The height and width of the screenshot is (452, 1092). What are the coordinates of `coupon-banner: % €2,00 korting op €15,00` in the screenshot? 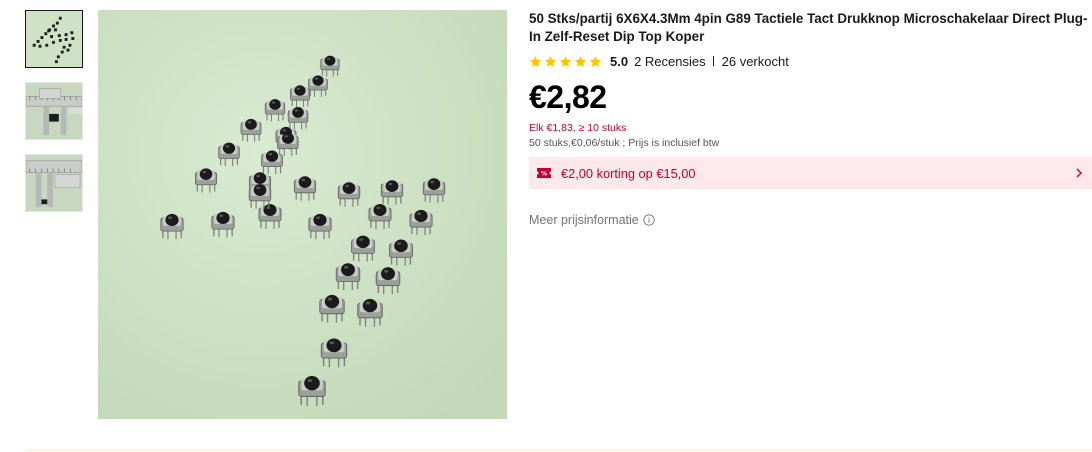 It's located at (810, 173).